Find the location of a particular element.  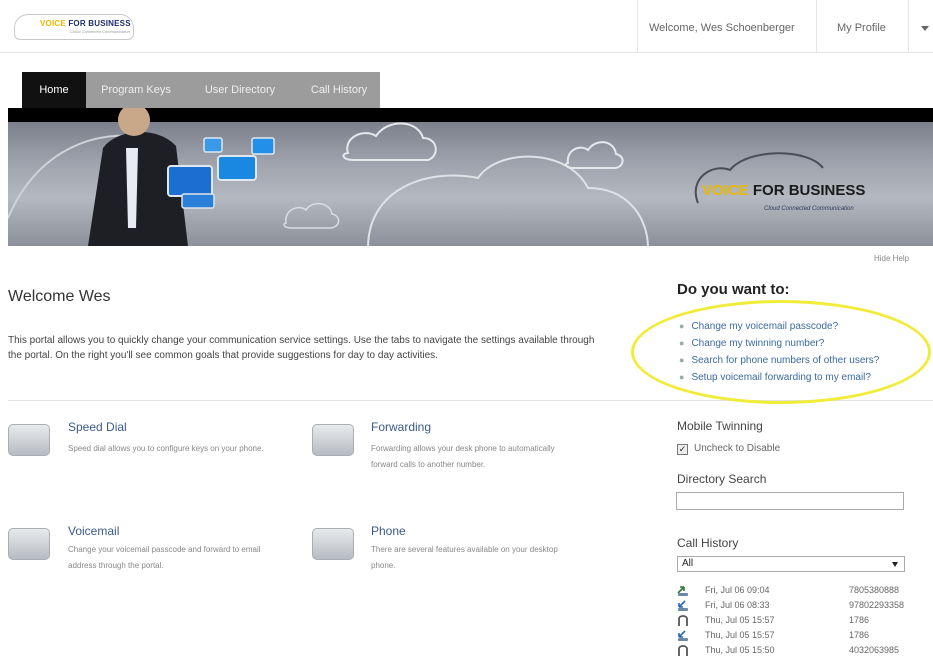

phone-icon is located at coordinates (333, 544).